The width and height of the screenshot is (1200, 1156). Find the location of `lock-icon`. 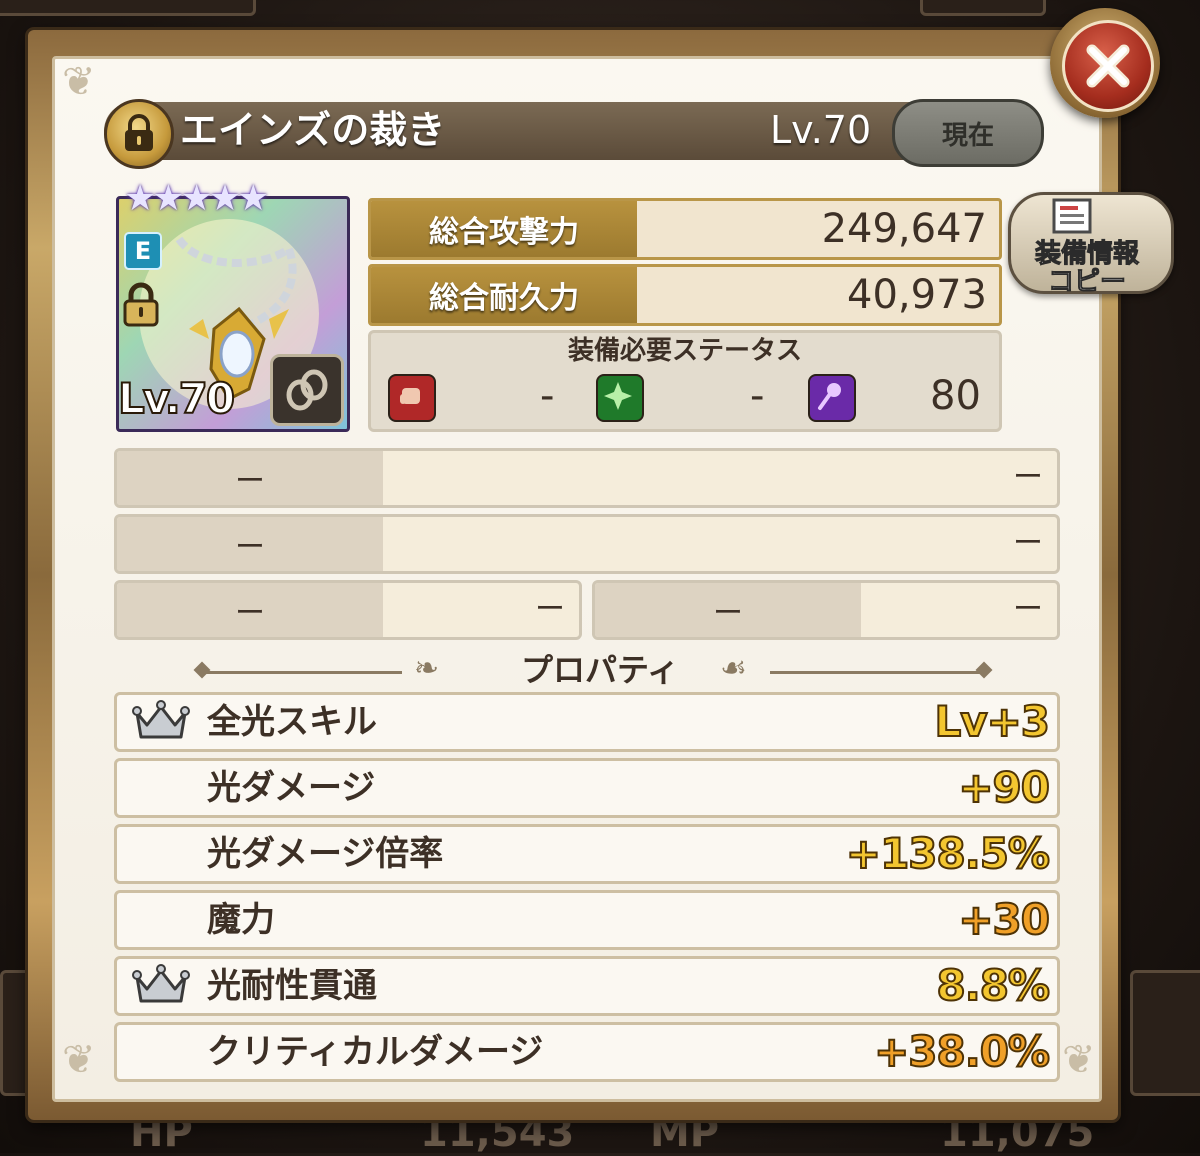

lock-icon is located at coordinates (139, 134).